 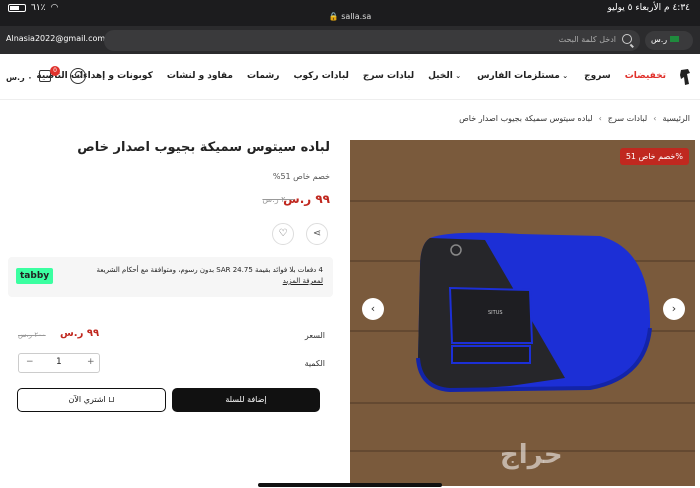 What do you see at coordinates (333, 16) in the screenshot?
I see `lock-icon: 🔒` at bounding box center [333, 16].